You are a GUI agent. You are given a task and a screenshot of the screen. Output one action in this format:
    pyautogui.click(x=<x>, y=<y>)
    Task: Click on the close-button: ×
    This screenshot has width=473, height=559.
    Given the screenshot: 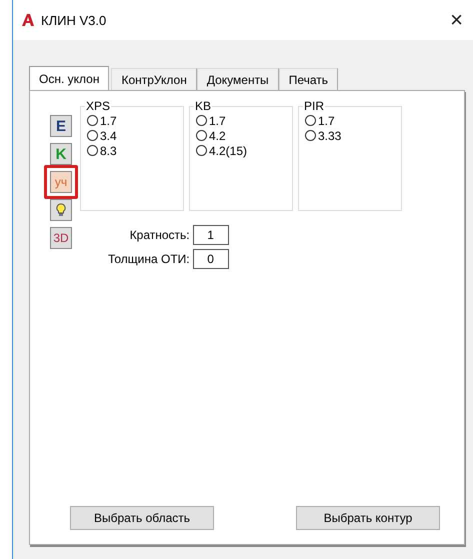 What is the action you would take?
    pyautogui.click(x=456, y=20)
    